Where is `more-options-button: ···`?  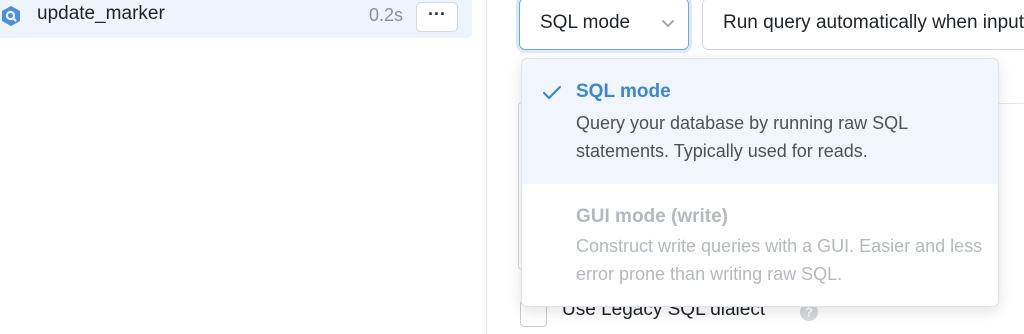 more-options-button: ··· is located at coordinates (437, 17).